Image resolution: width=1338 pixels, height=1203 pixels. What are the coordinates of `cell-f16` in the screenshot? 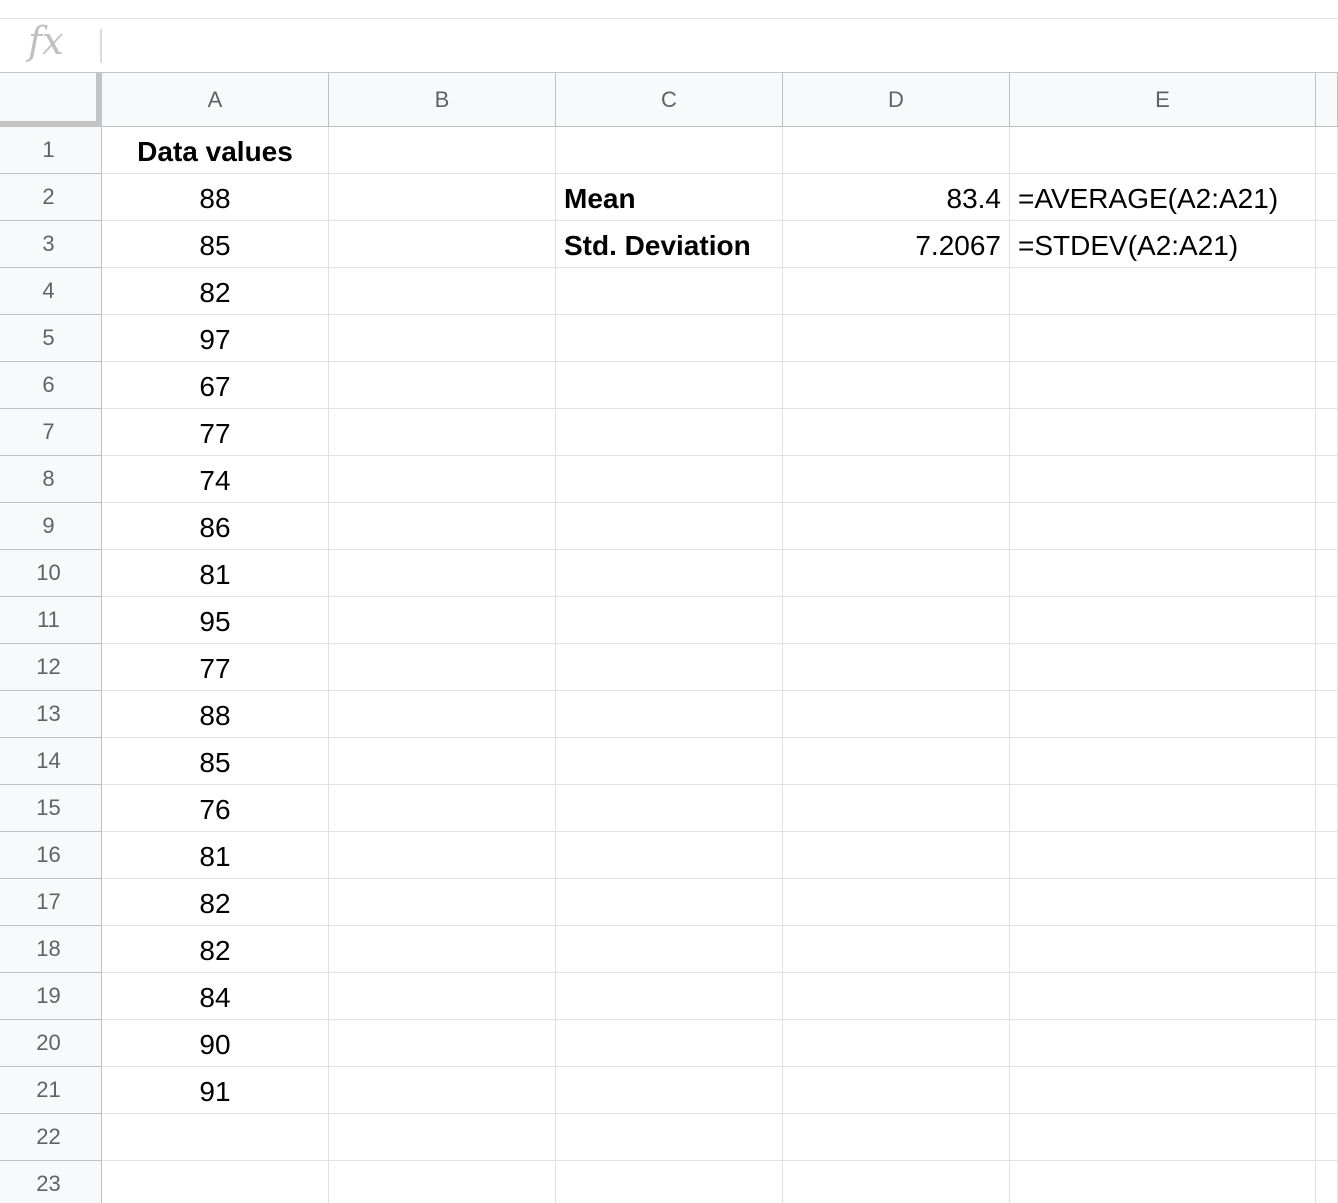 It's located at (1327, 855).